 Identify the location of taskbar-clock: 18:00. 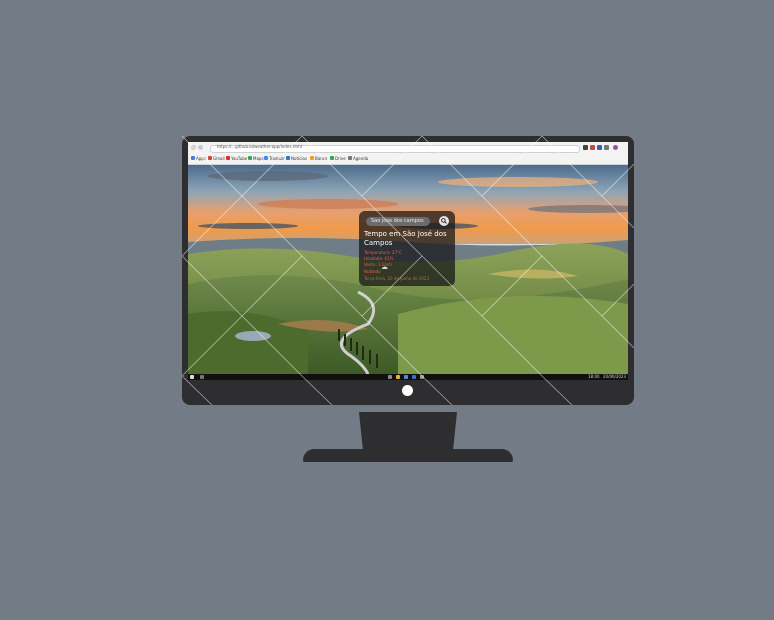
(594, 376).